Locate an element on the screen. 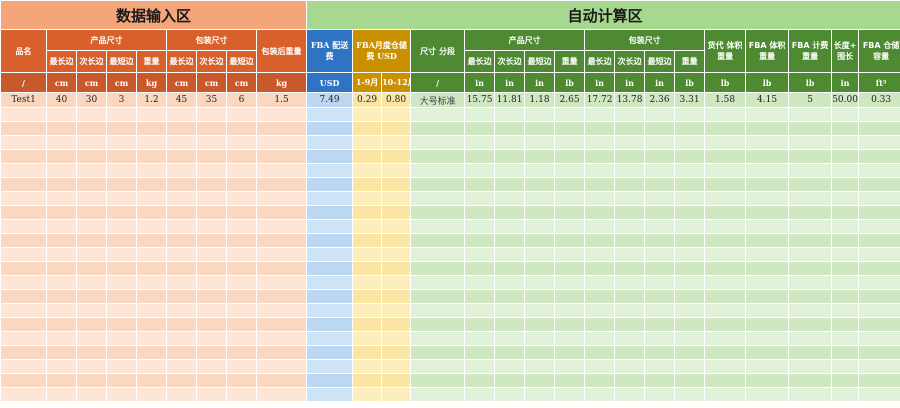 This screenshot has width=900, height=408. cell-fba-fee: 7.49 is located at coordinates (330, 100).